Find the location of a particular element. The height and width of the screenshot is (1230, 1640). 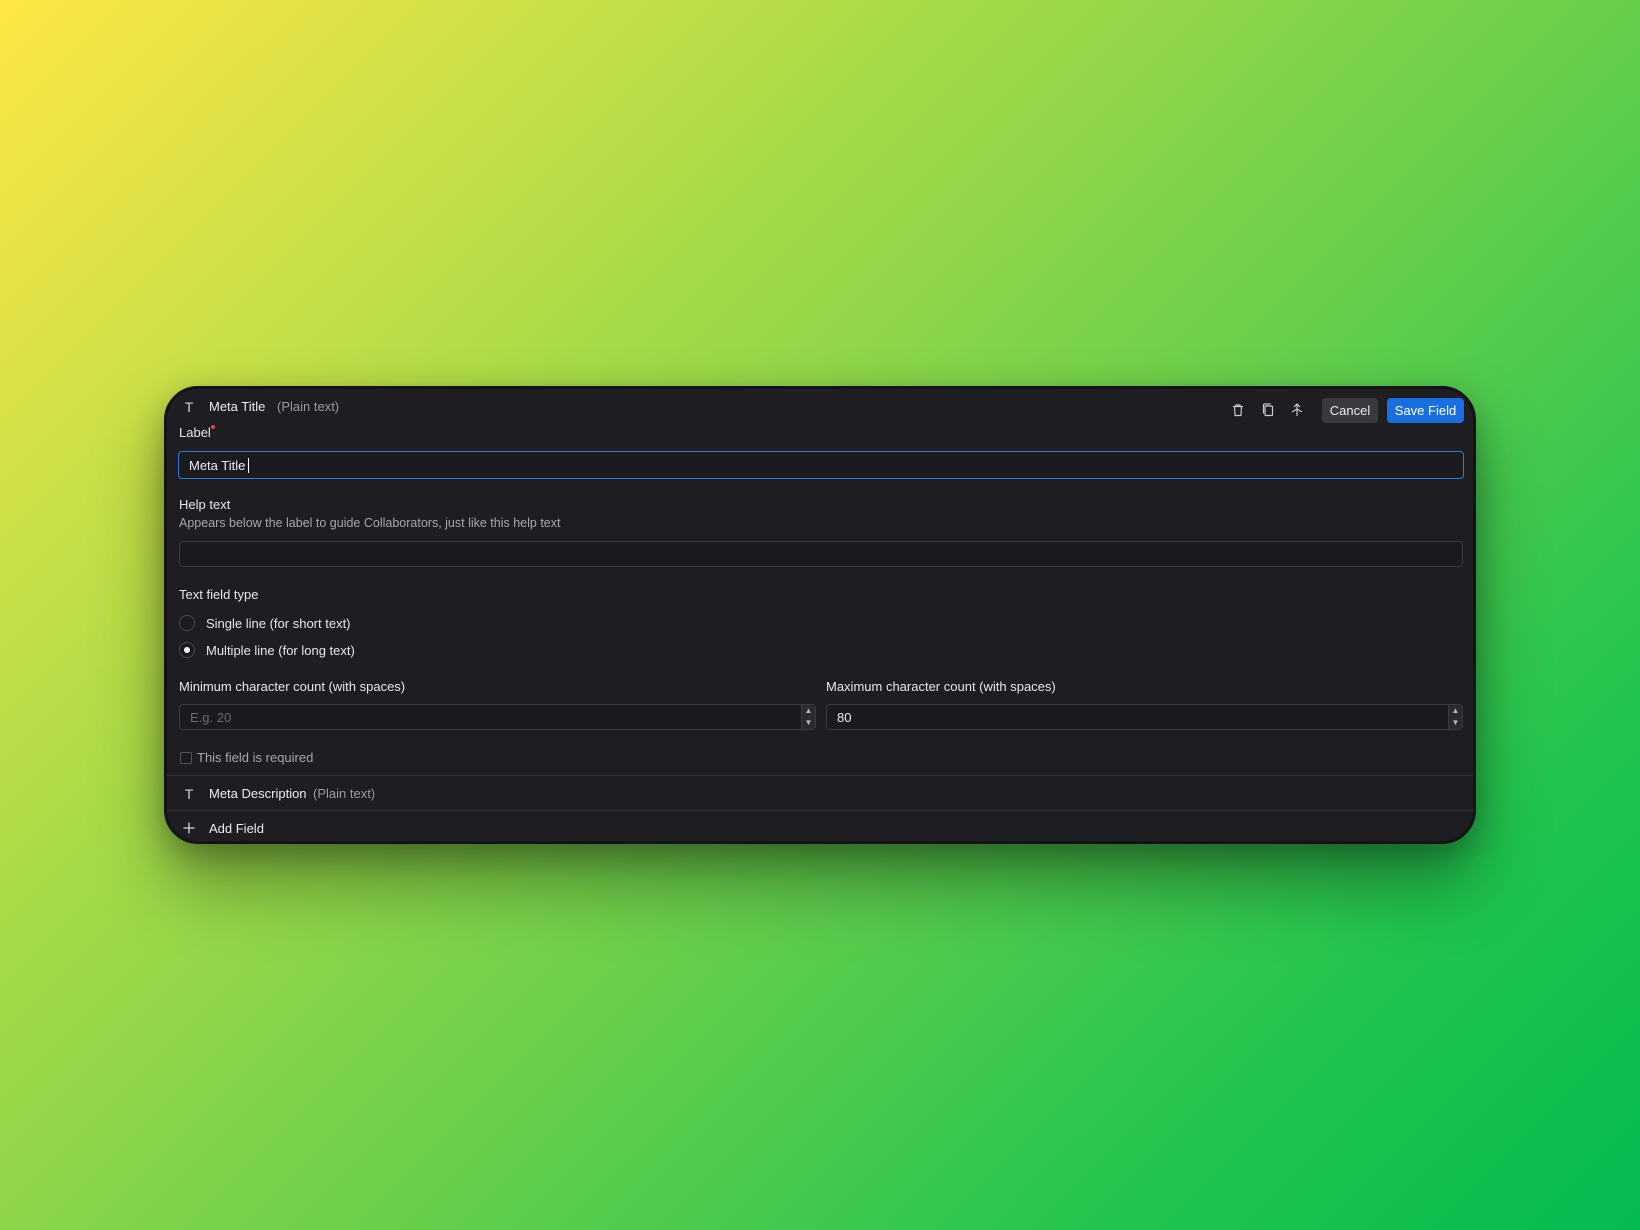

min-count-stepper: ▲ ▼ is located at coordinates (808, 717).